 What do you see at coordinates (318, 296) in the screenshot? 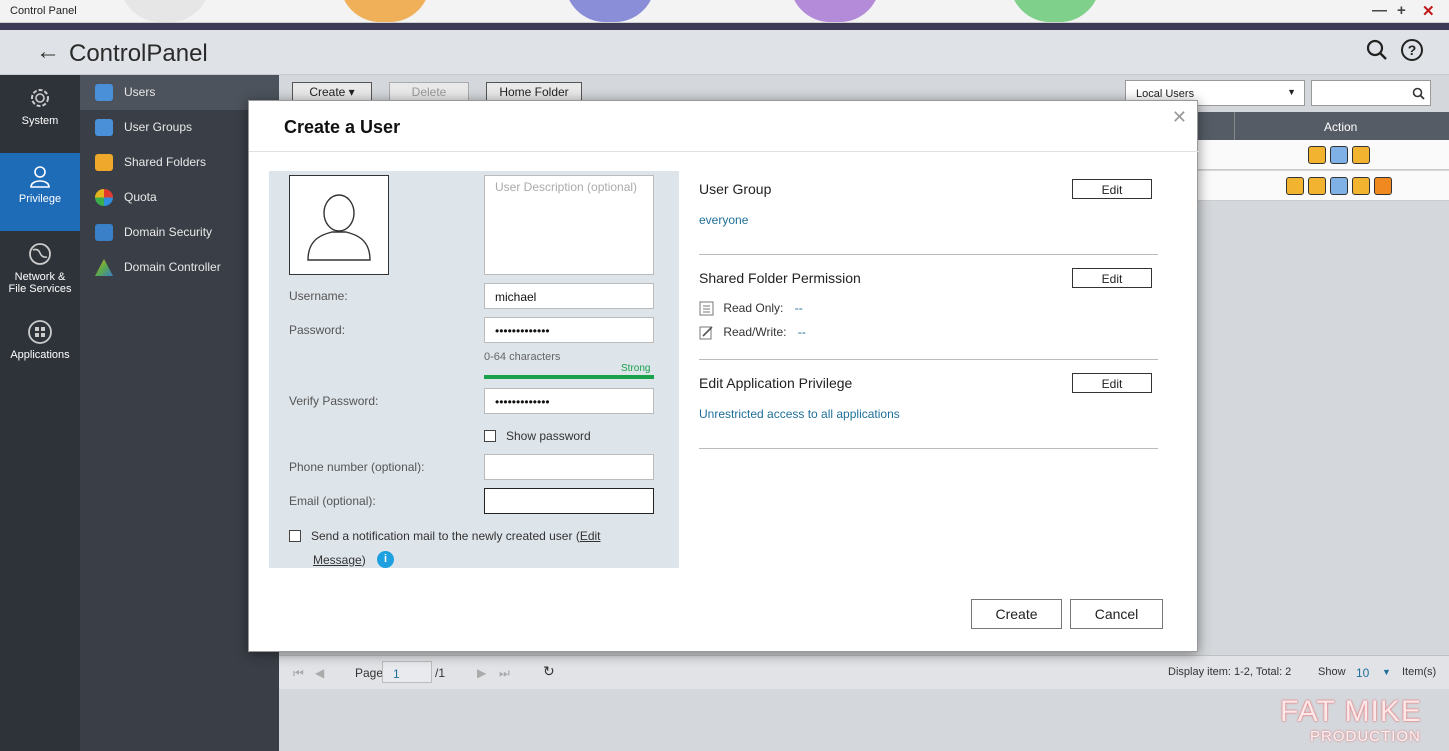
I see `username-label: Username:` at bounding box center [318, 296].